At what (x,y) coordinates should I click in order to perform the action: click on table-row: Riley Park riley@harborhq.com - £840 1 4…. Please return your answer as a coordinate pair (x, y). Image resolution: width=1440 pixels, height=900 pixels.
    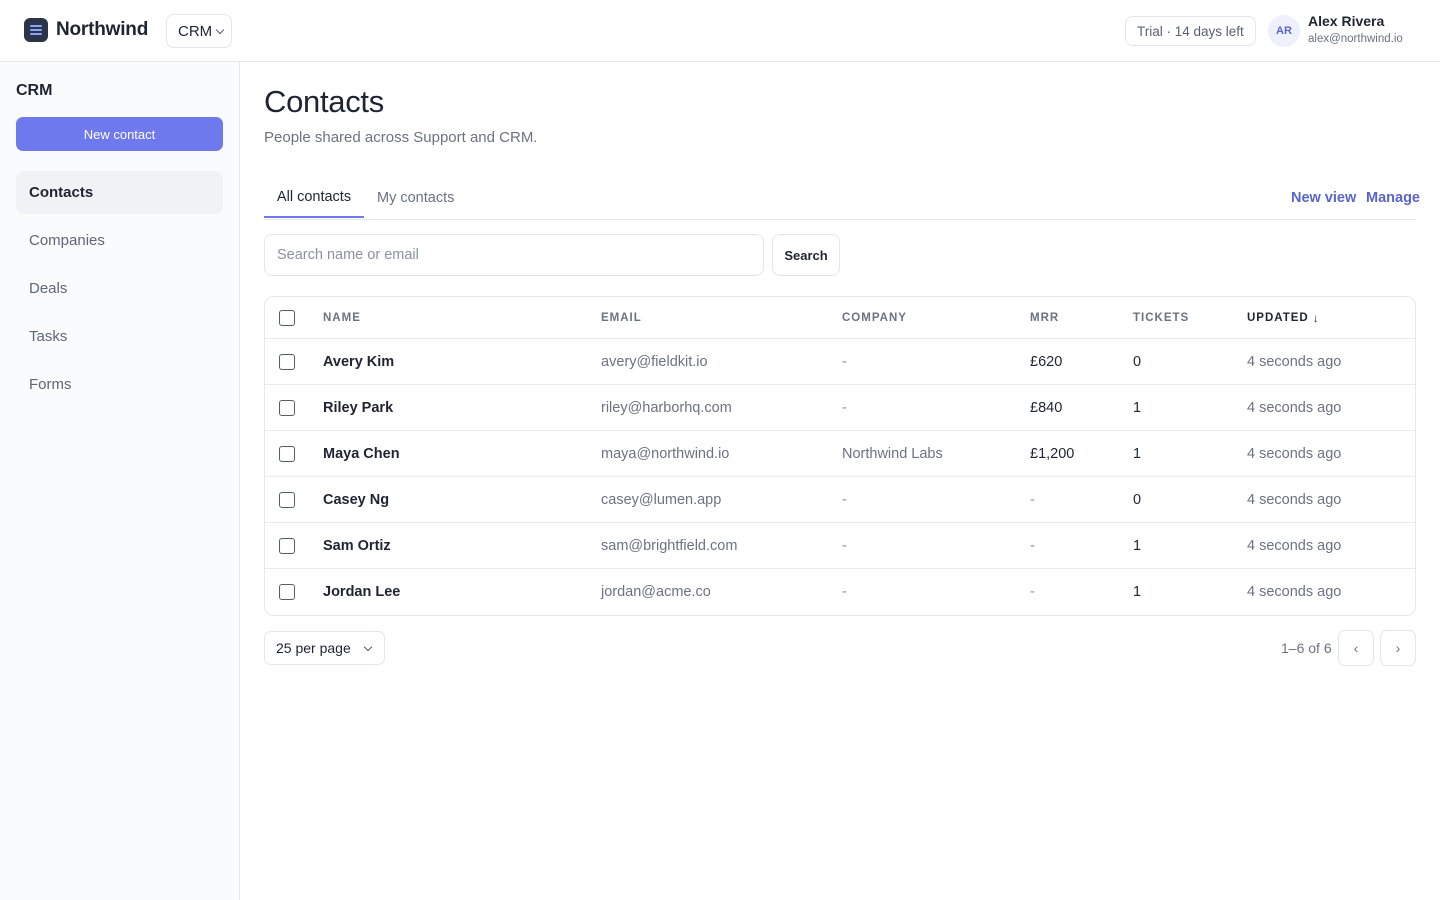
    Looking at the image, I should click on (840, 408).